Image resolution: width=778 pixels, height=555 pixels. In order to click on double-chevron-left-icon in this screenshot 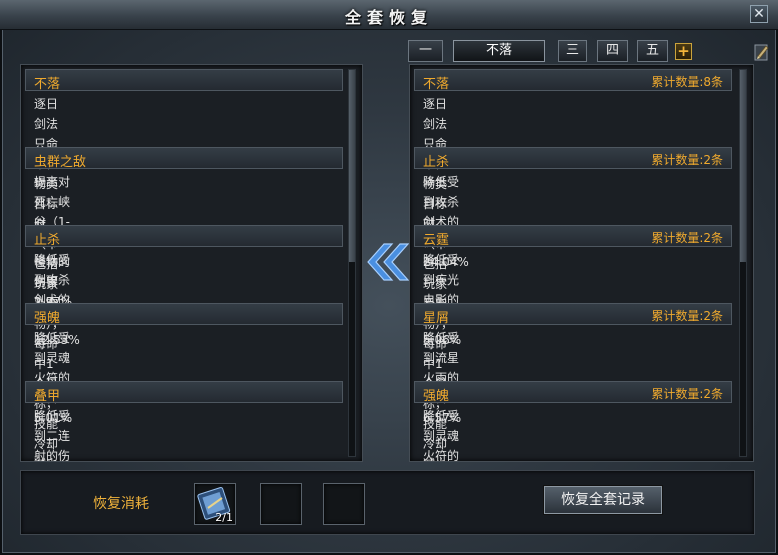, I will do `click(388, 262)`.